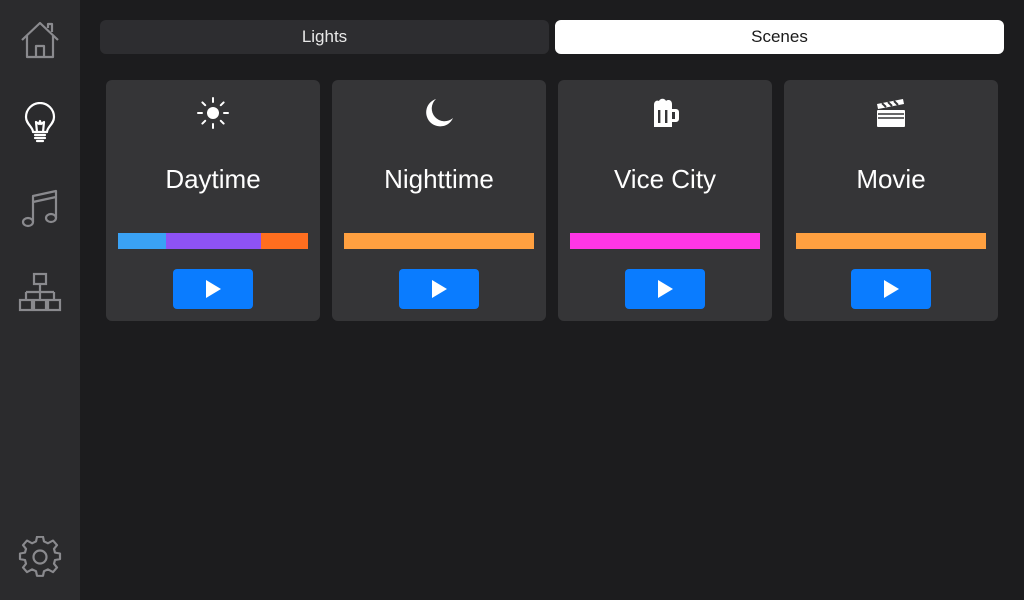 The width and height of the screenshot is (1024, 600). Describe the element at coordinates (439, 113) in the screenshot. I see `moon-icon` at that location.